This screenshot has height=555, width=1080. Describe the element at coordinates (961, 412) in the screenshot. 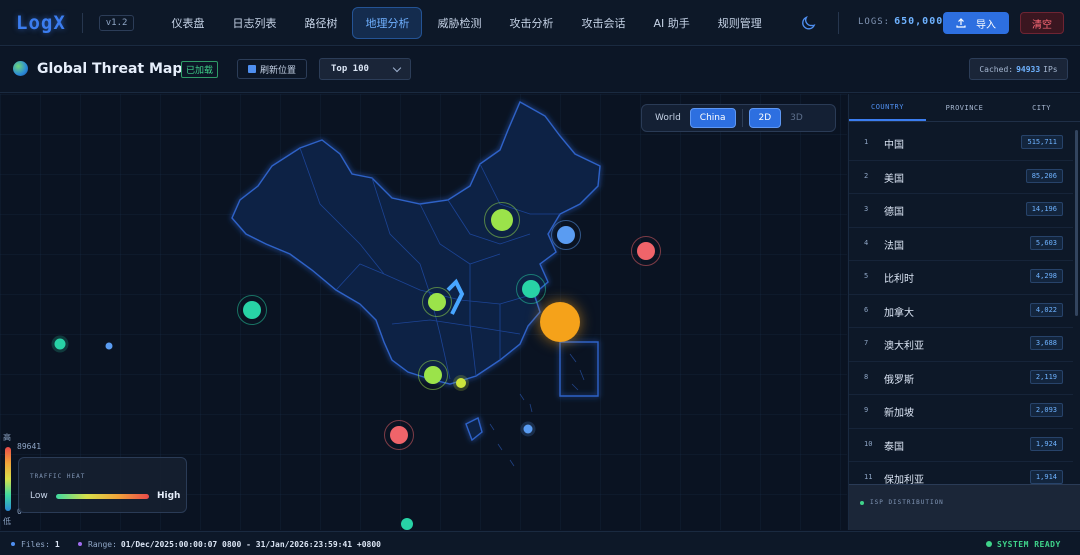

I see `list-item: 9 新加坡 2,093` at that location.